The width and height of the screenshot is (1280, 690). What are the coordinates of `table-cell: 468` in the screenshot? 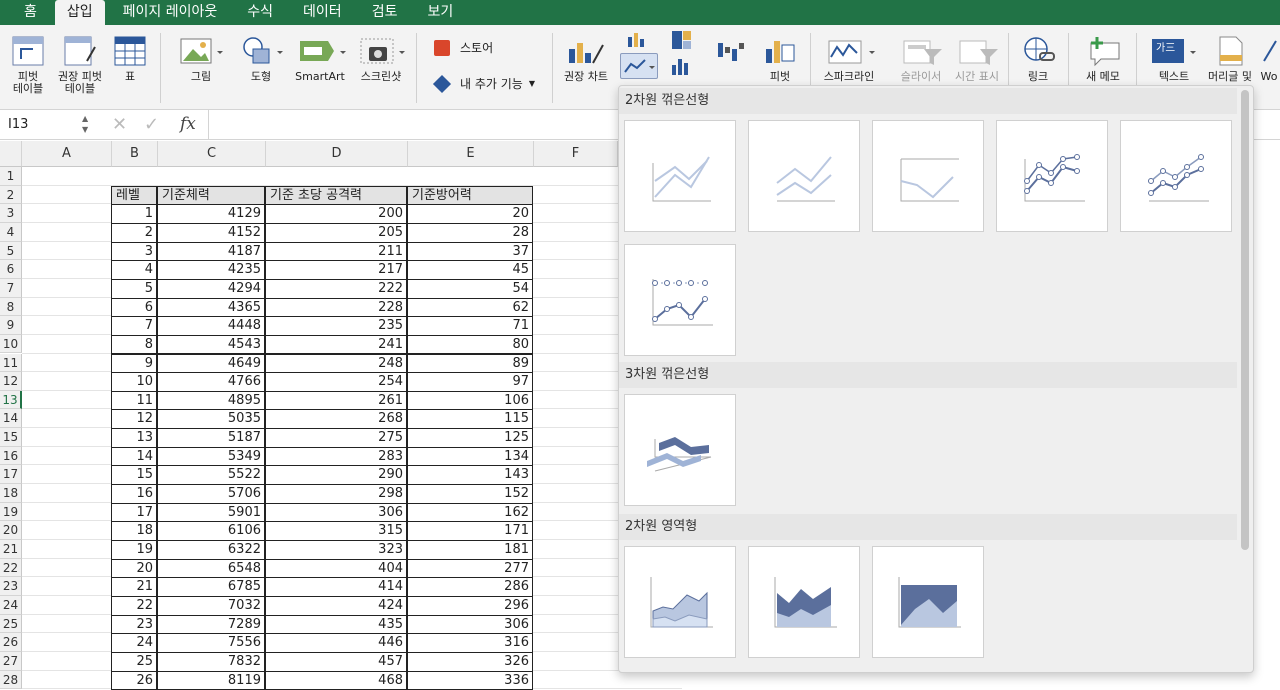 It's located at (336, 680).